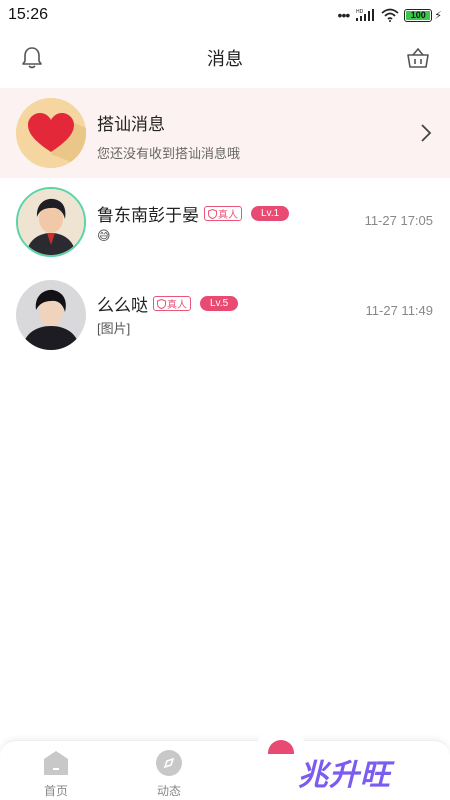 The height and width of the screenshot is (800, 450). I want to click on battery-indicator: 100 ⚡, so click(423, 15).